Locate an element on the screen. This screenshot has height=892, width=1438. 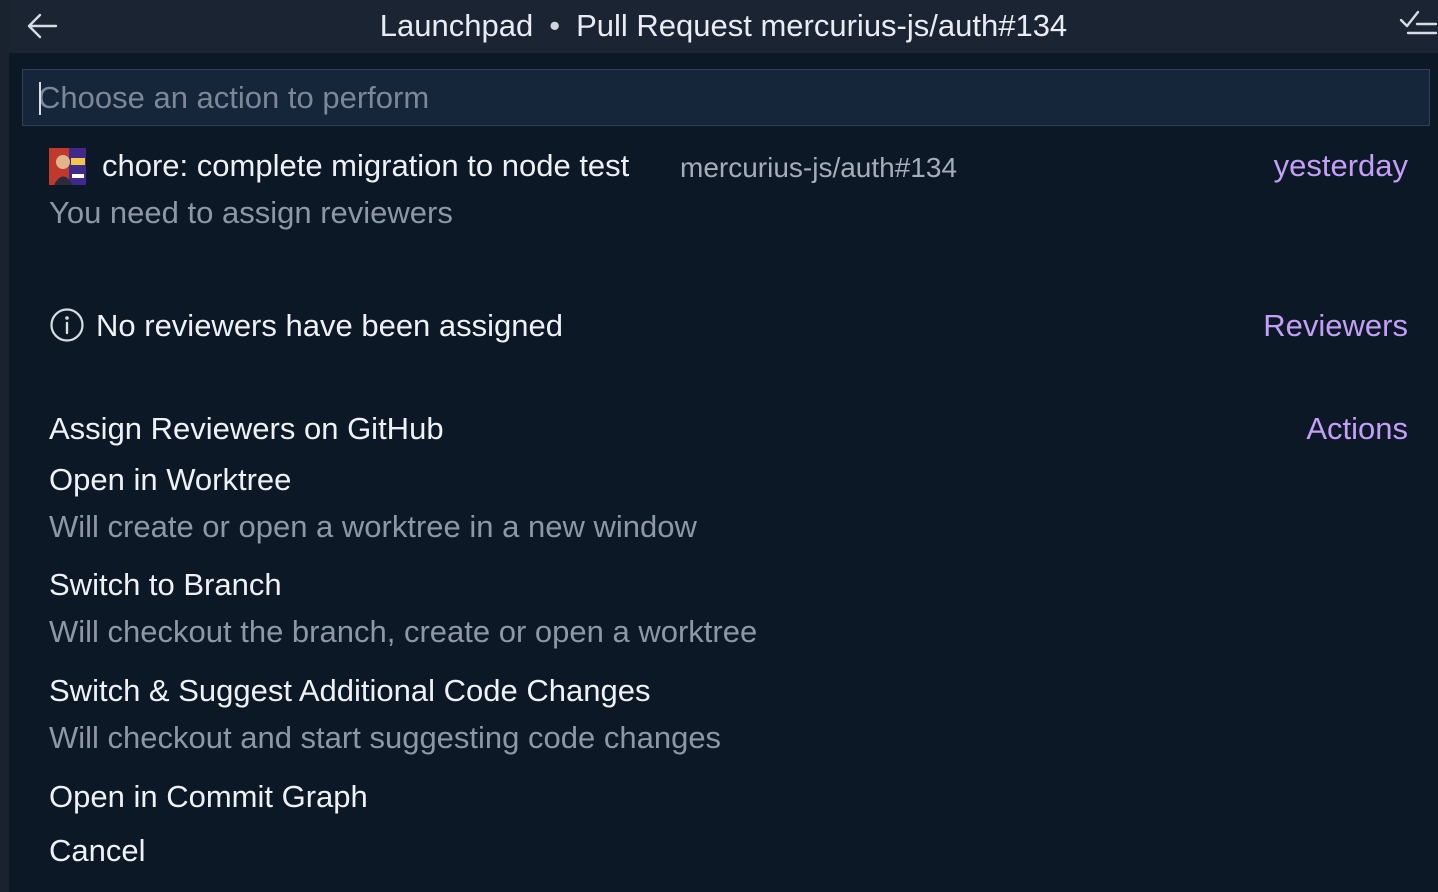
reviewers-status-text: No reviewers have been assigned is located at coordinates (329, 325).